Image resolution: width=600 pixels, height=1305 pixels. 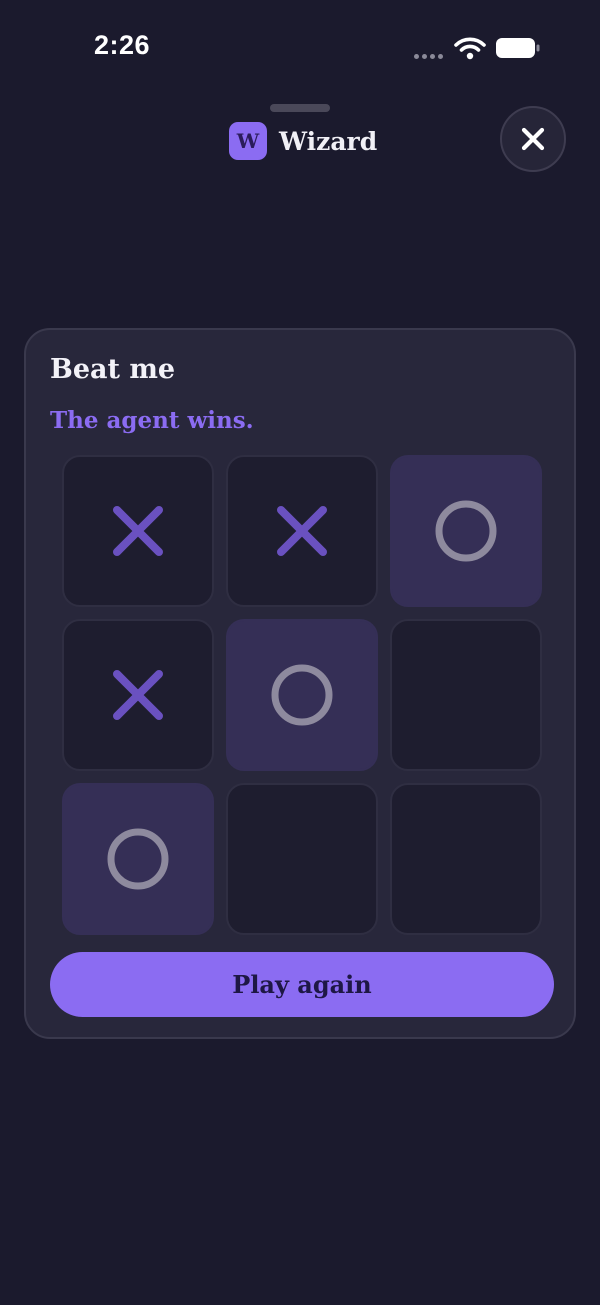 I want to click on status-bar: 2:26, so click(x=300, y=48).